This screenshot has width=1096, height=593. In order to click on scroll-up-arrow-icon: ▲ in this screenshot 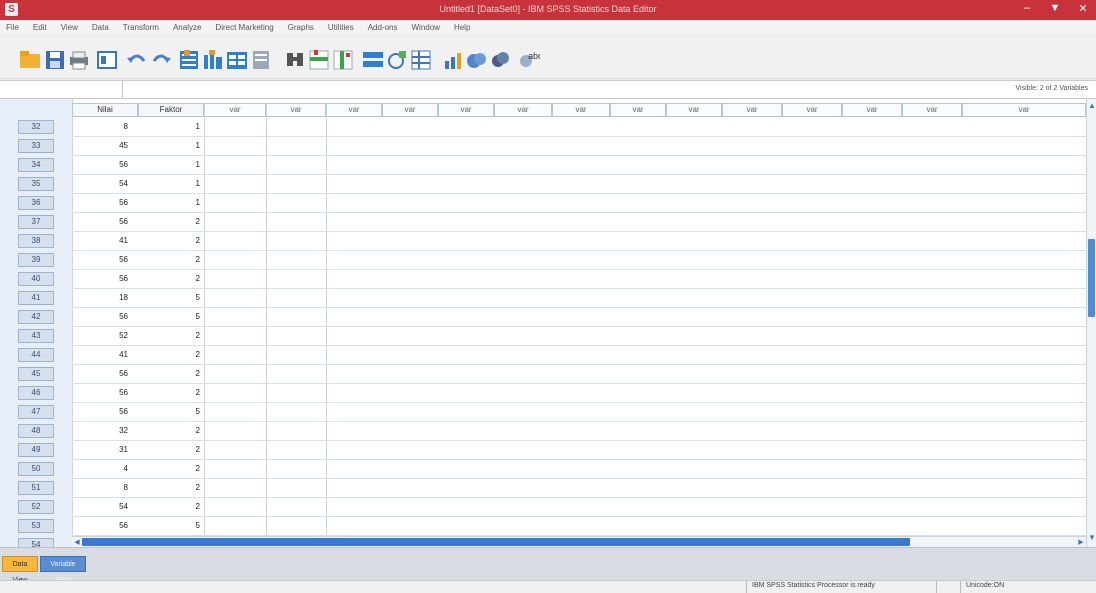, I will do `click(1091, 107)`.